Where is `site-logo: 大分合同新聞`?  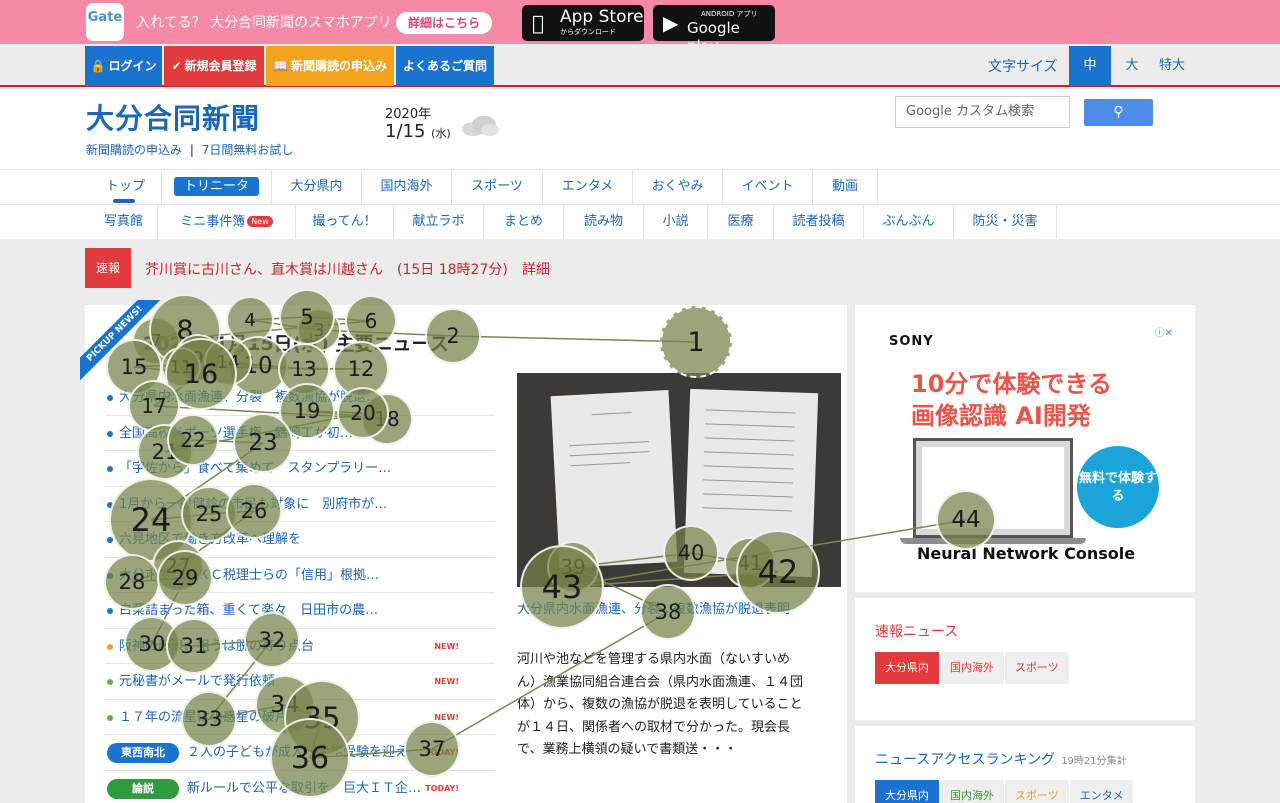 site-logo: 大分合同新聞 is located at coordinates (173, 117).